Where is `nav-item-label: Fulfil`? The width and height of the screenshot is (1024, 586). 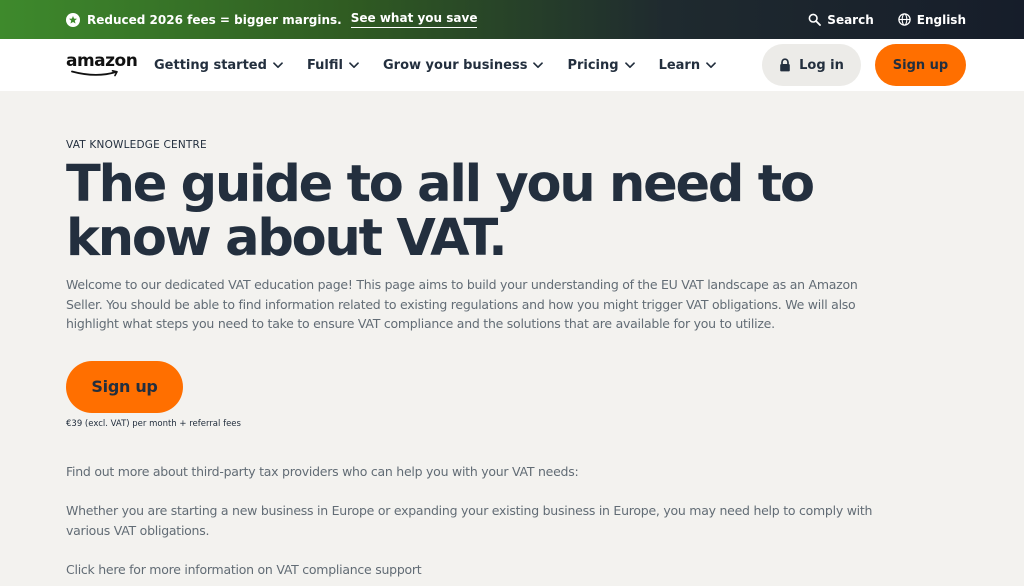
nav-item-label: Fulfil is located at coordinates (324, 65).